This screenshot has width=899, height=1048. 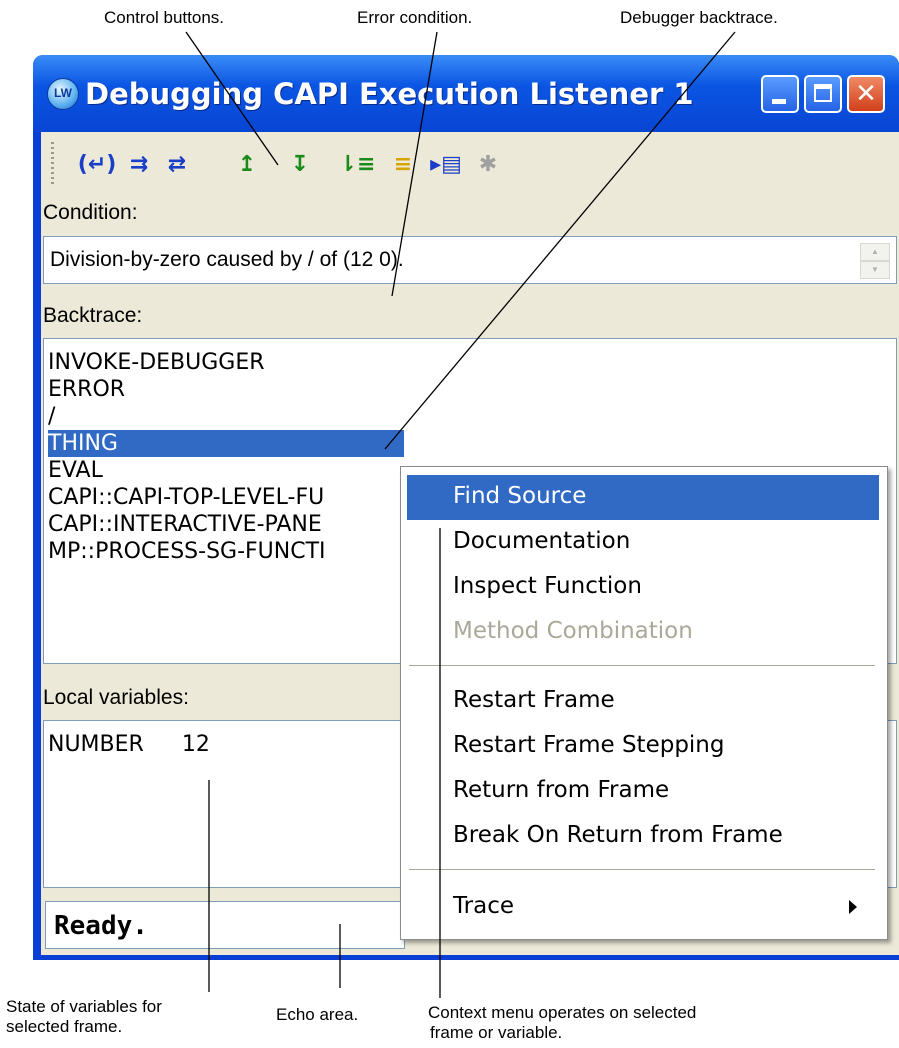 I want to click on menu-item-break-on-return-from-frame: Break On Return from Frame, so click(x=643, y=836).